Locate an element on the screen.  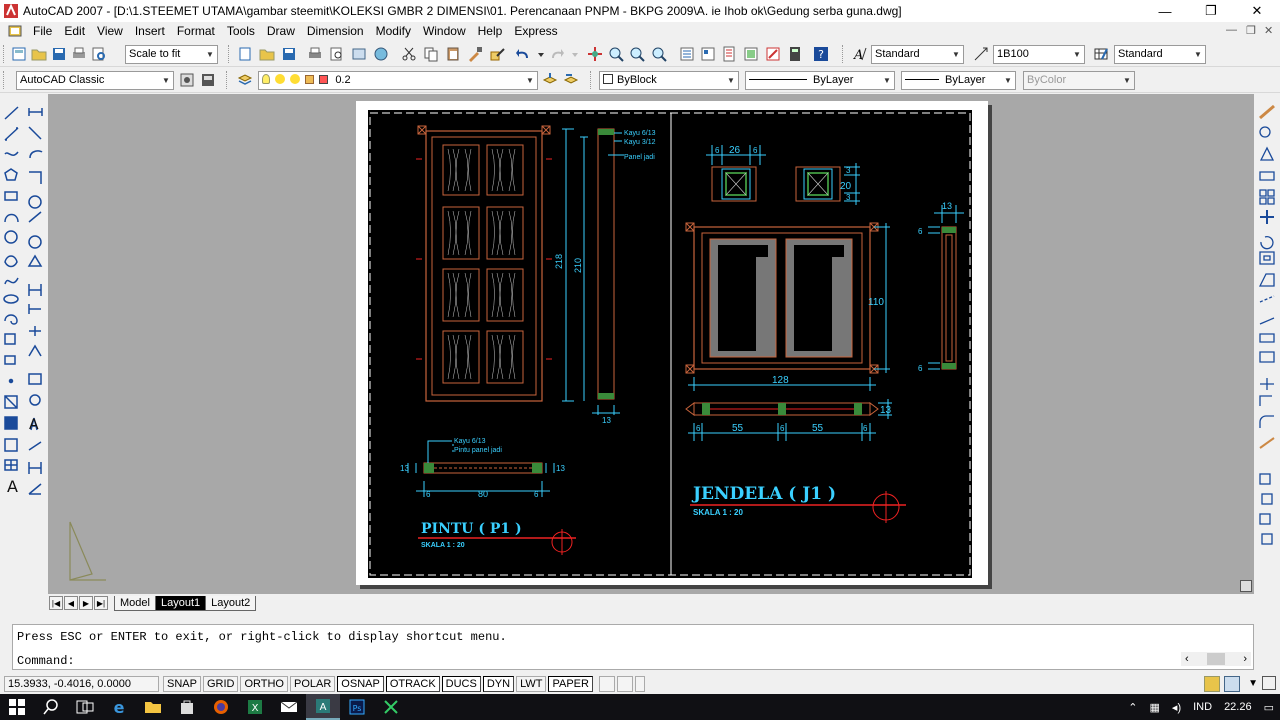
erase-icon is located at coordinates (1267, 112).